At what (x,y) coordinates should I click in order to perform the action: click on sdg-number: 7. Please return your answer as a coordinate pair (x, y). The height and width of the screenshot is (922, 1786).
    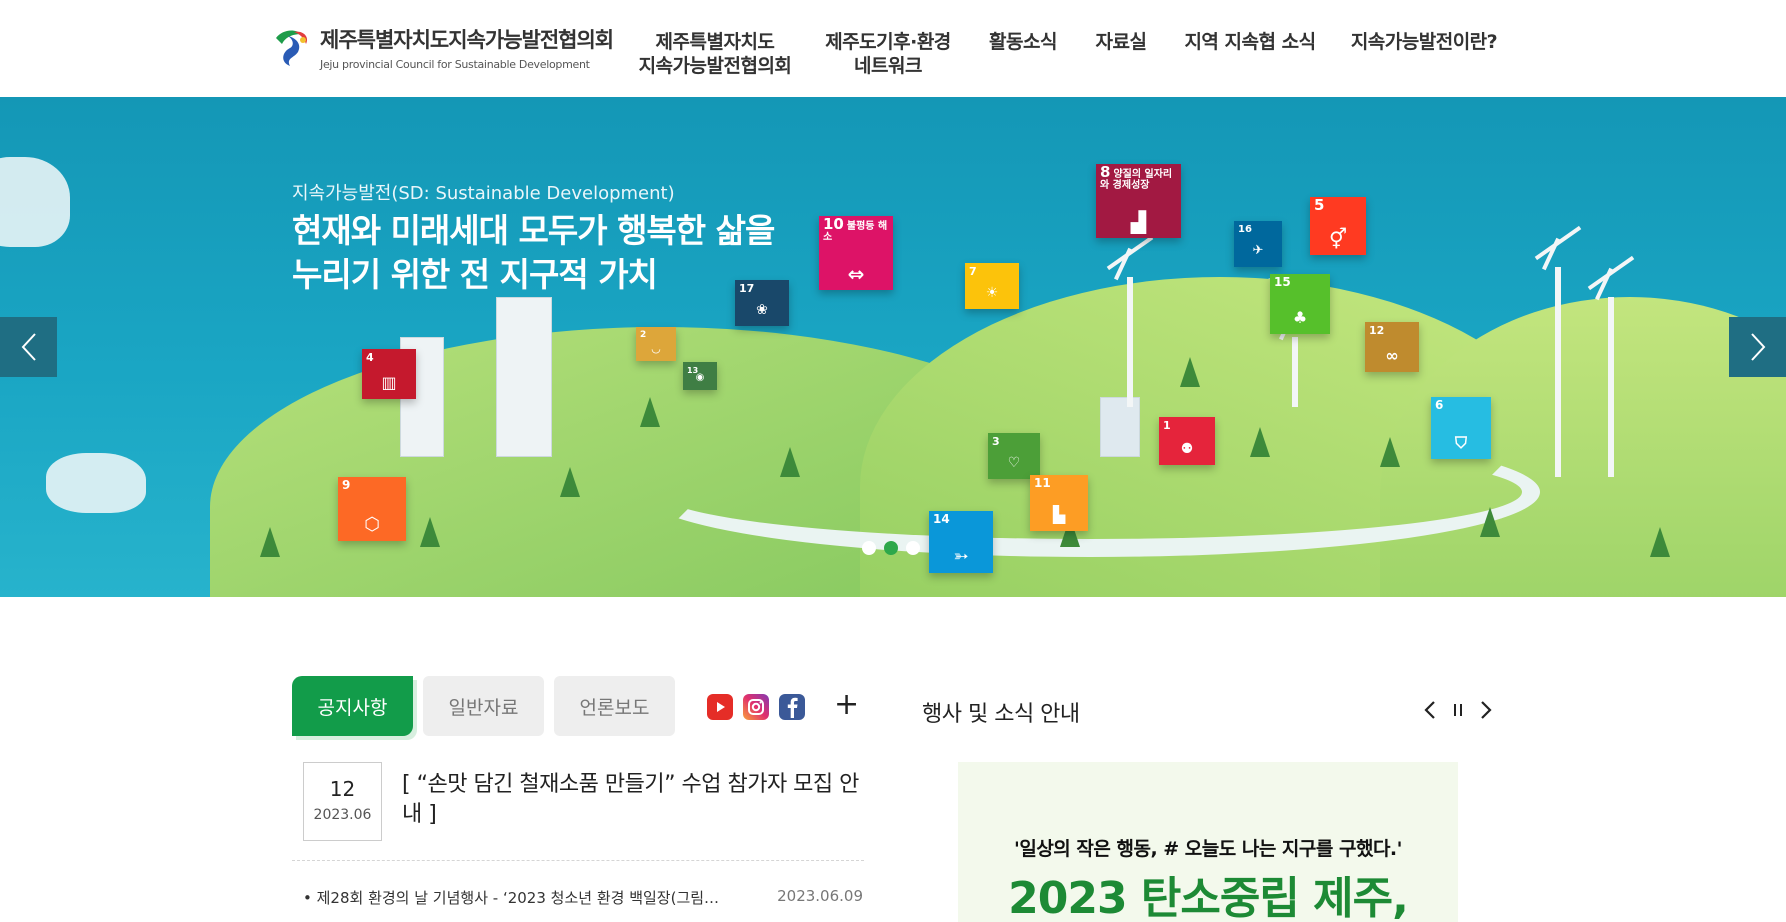
    Looking at the image, I should click on (973, 271).